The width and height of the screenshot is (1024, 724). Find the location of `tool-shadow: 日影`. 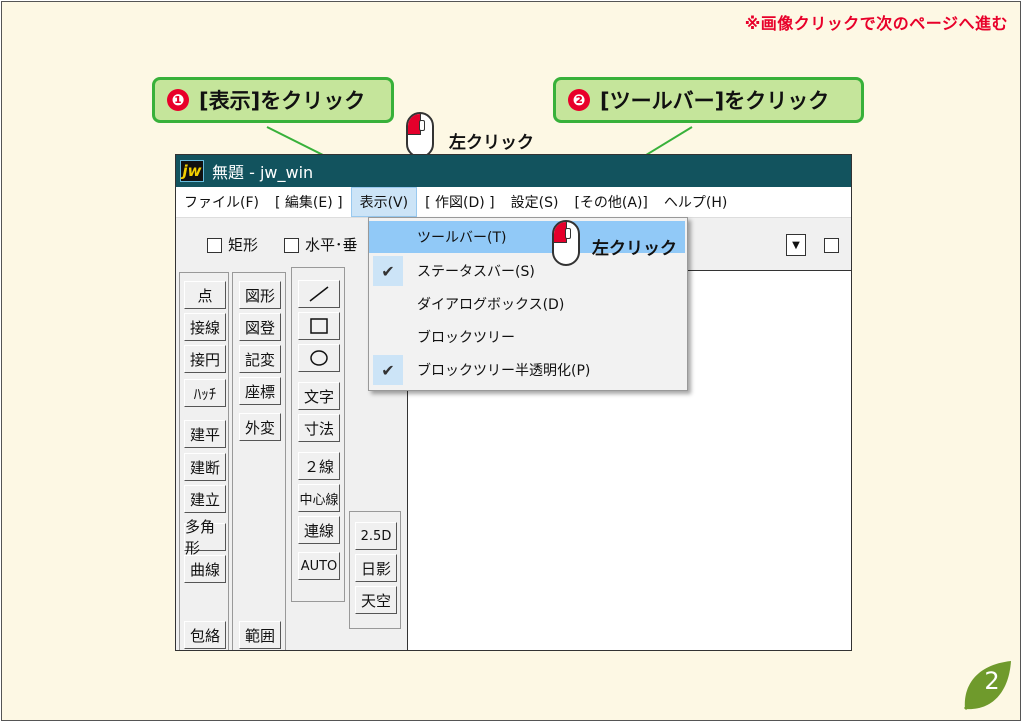

tool-shadow: 日影 is located at coordinates (376, 568).